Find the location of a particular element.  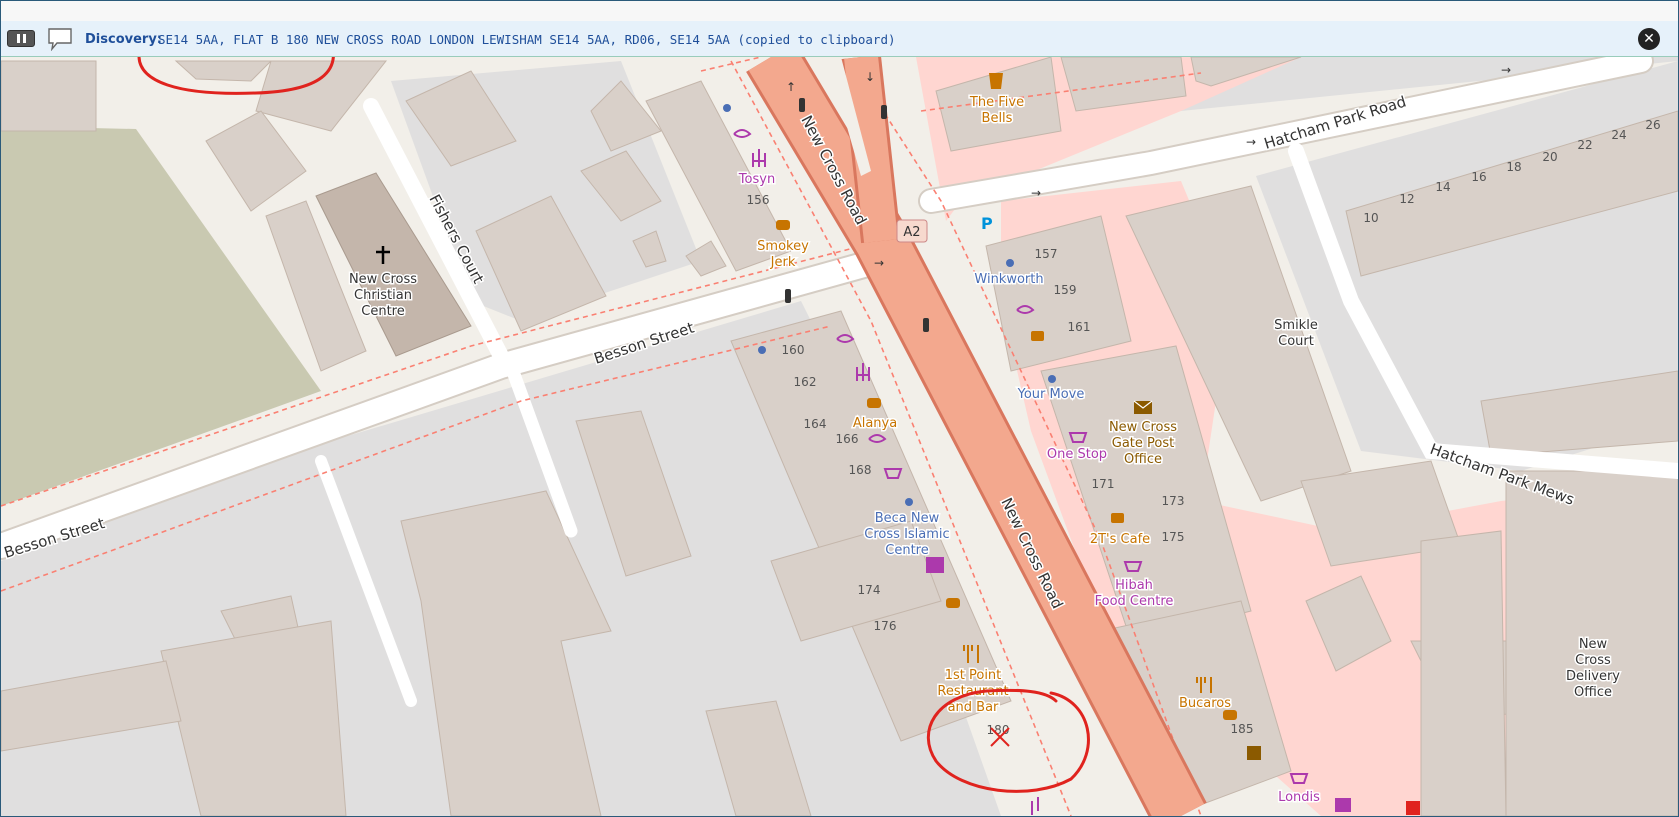

svg-text: 12 is located at coordinates (1406, 199).